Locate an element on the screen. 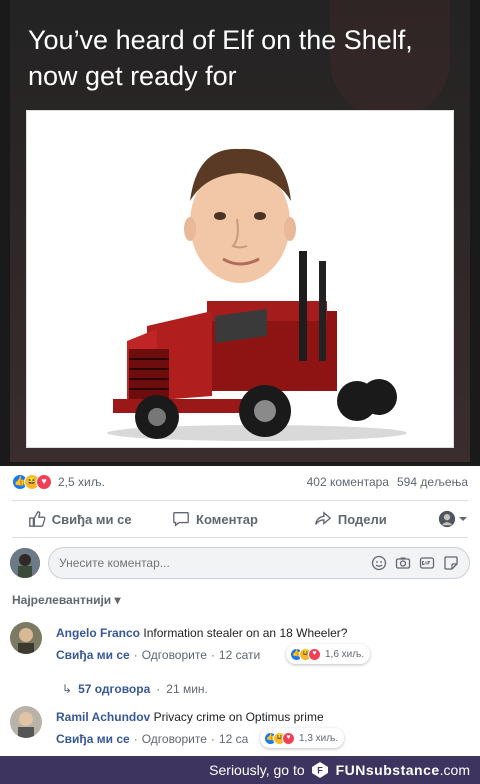  chevron-down-icon is located at coordinates (462, 519).